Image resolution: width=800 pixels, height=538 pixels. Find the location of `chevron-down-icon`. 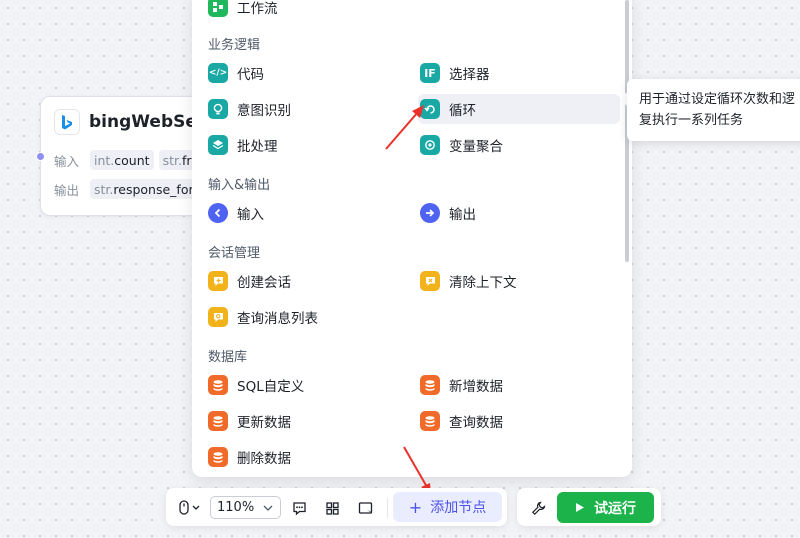

chevron-down-icon is located at coordinates (268, 508).